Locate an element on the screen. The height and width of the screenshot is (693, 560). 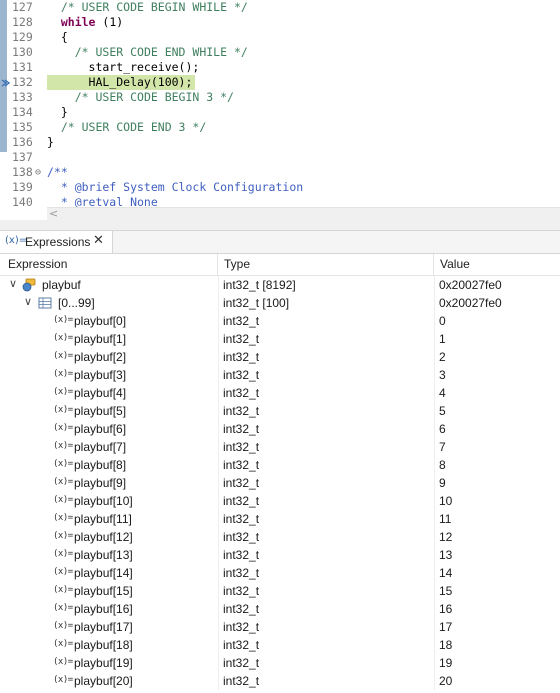
tree-row-element: (x)= playbuf[8] int32_t 8 is located at coordinates (280, 465).